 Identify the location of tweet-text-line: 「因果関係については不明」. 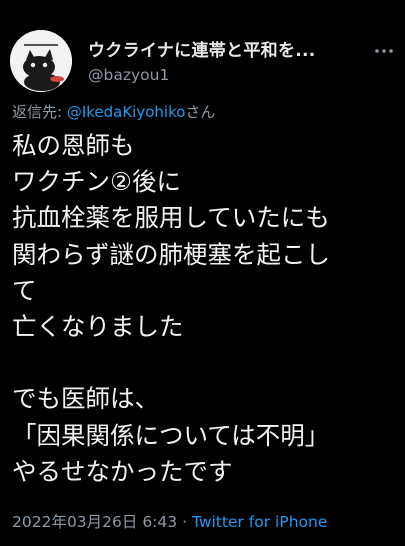
(171, 435).